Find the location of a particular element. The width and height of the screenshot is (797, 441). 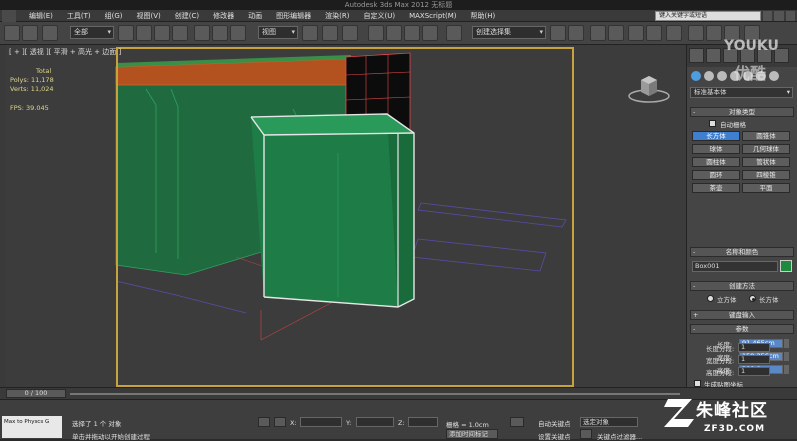

schematic-view-icon is located at coordinates (654, 33).